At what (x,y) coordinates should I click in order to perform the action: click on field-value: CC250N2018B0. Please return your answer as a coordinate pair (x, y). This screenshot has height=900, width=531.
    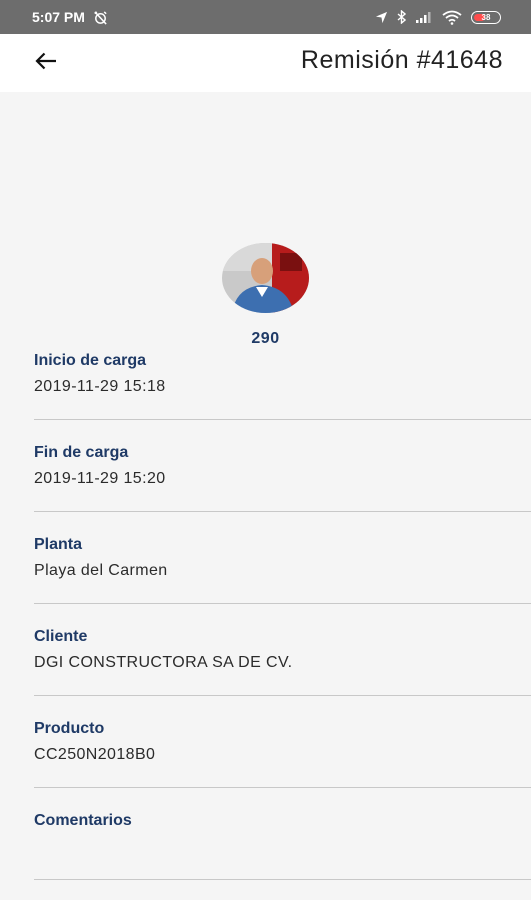
    Looking at the image, I should click on (95, 754).